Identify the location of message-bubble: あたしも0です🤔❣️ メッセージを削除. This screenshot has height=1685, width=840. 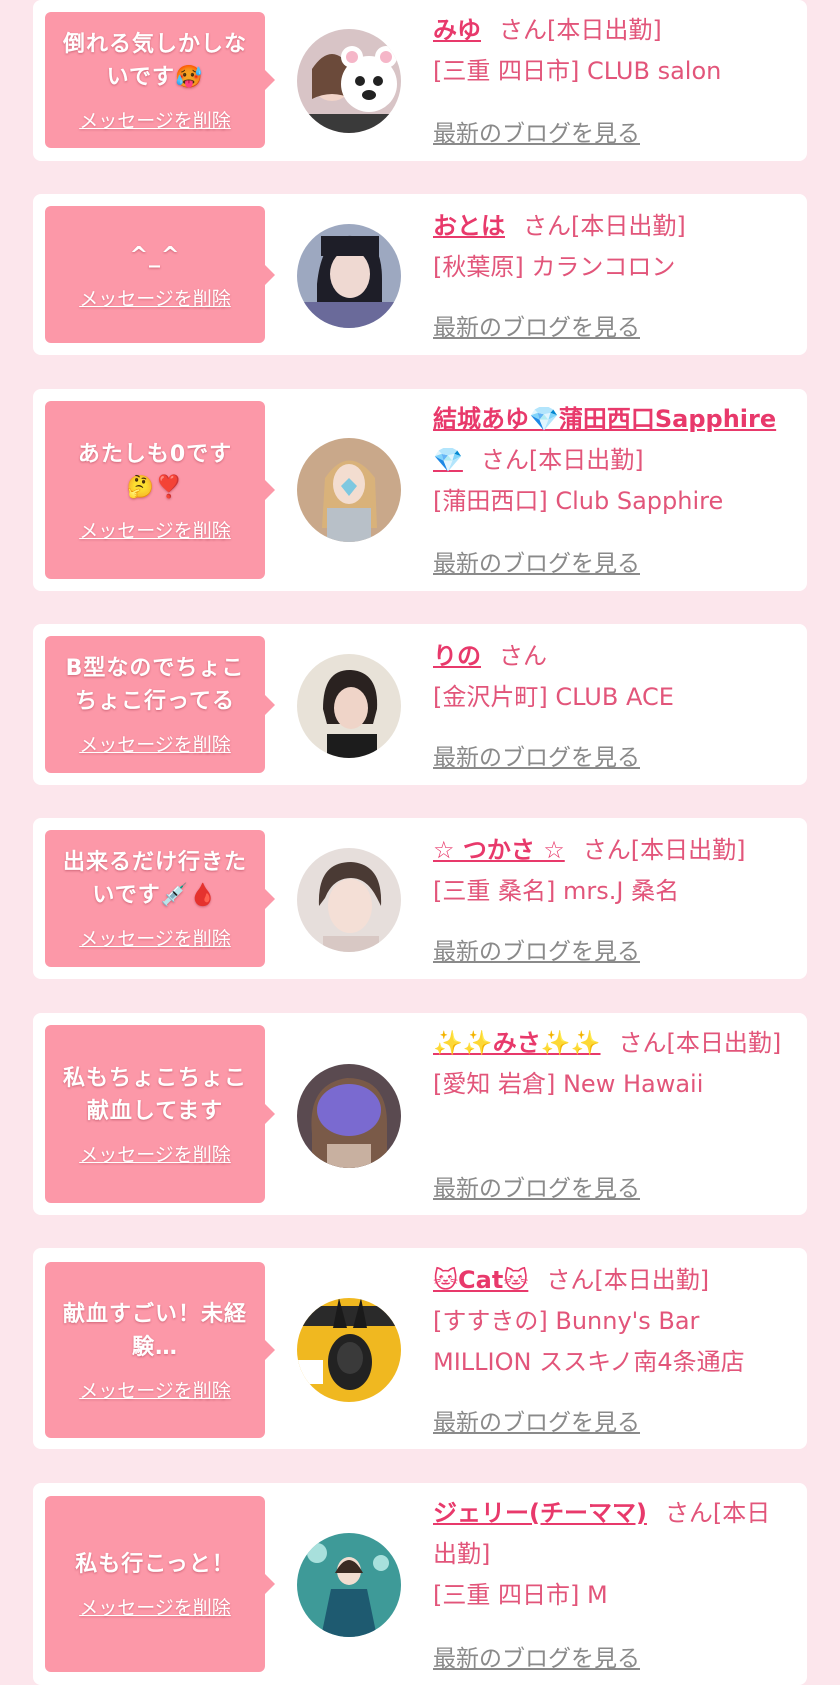
(160, 490).